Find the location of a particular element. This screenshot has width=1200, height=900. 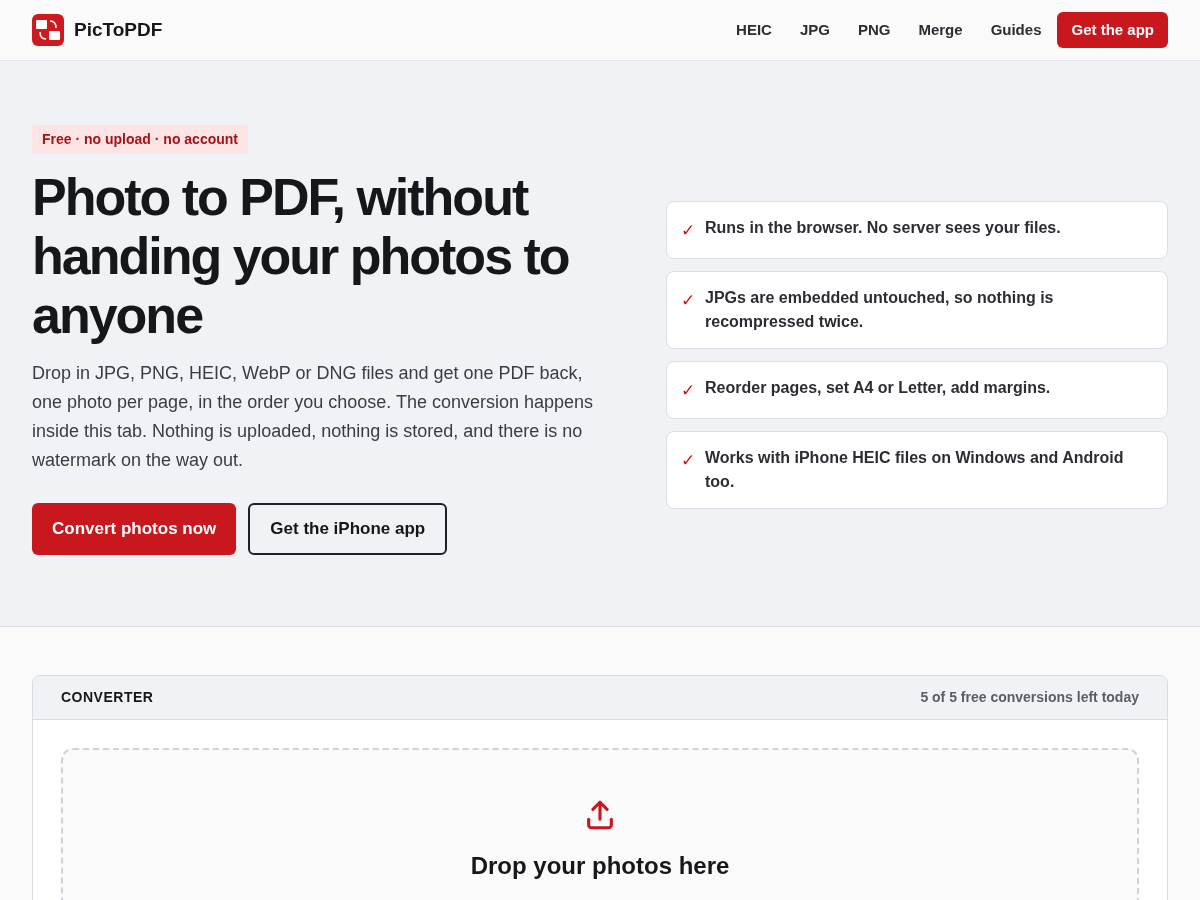

drop-heading: Drop your photos here is located at coordinates (600, 866).